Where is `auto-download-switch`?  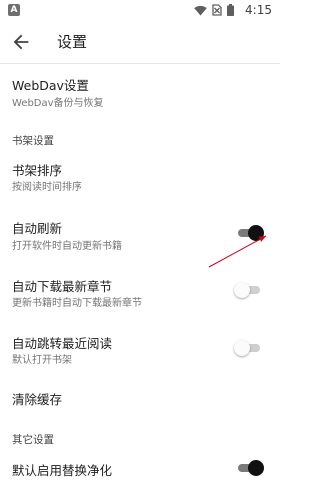
auto-download-switch is located at coordinates (248, 290).